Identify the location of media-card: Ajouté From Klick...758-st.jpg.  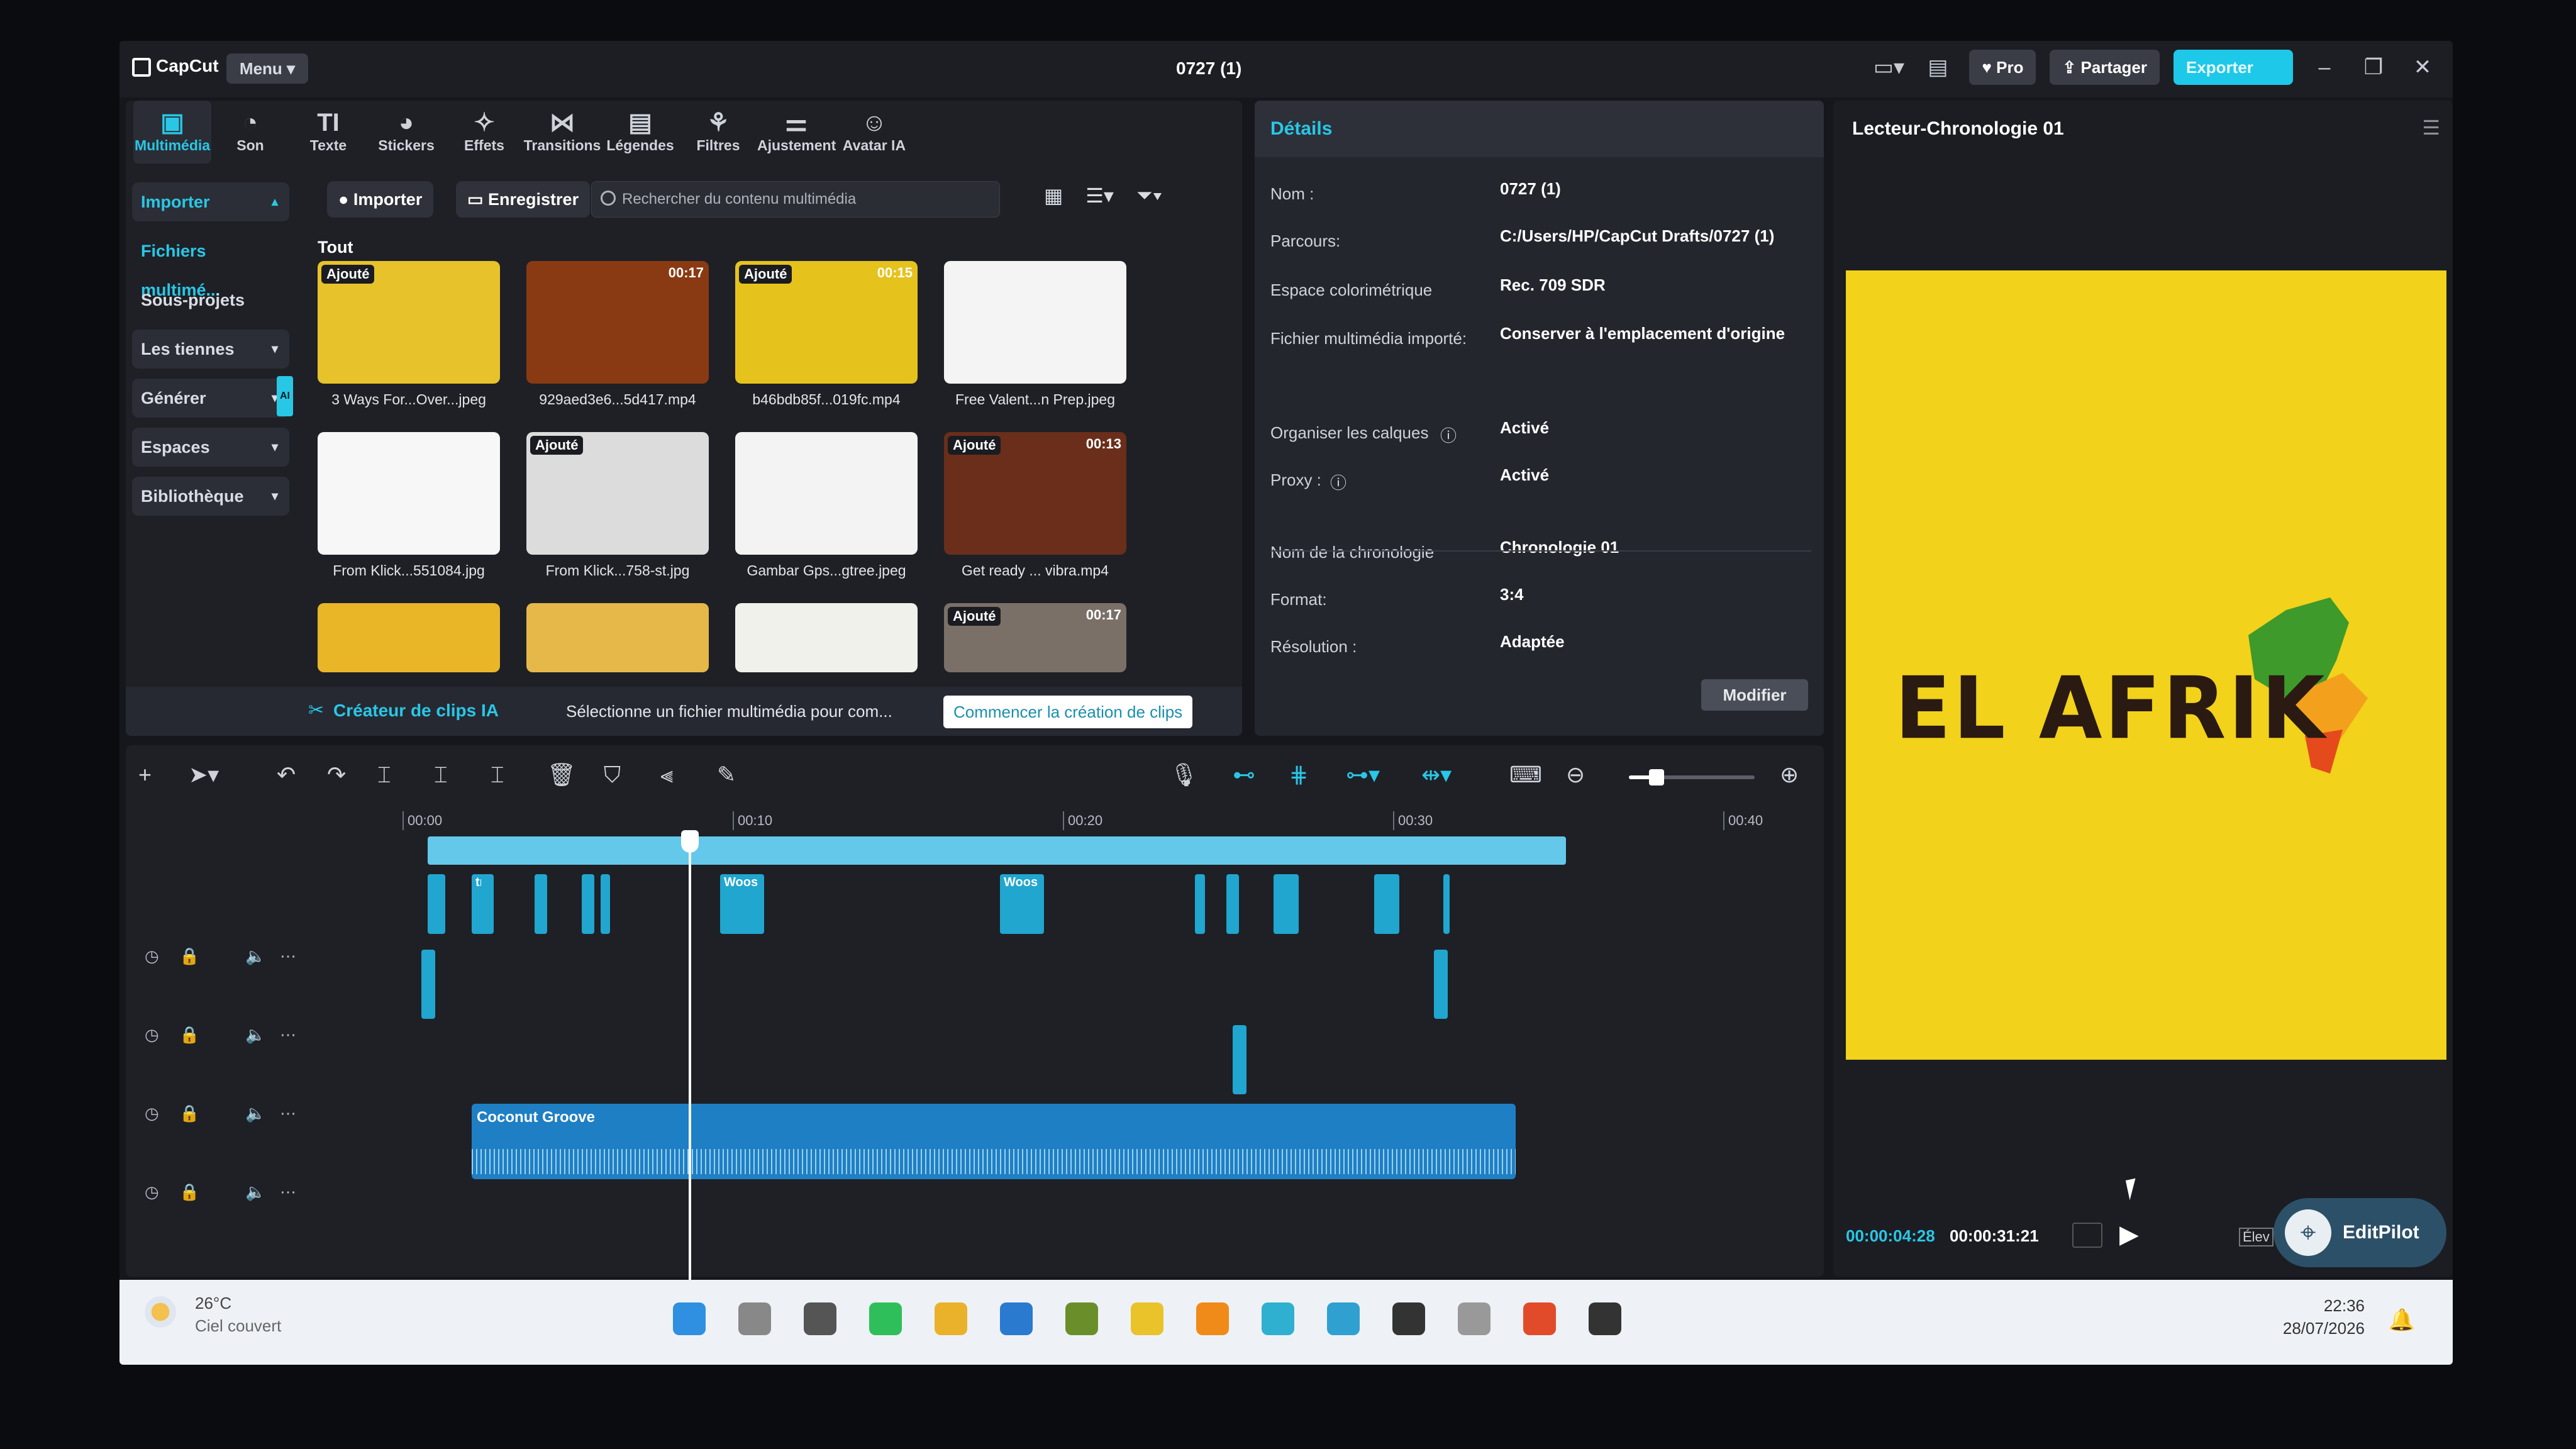
(617, 505).